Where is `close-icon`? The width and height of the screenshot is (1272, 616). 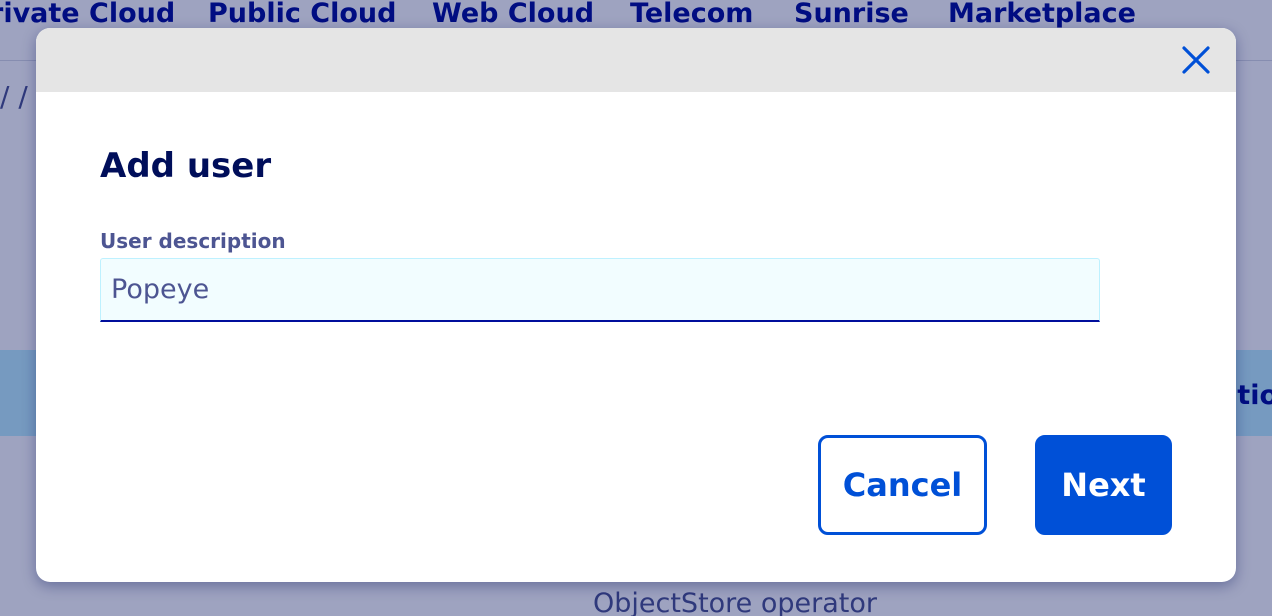
close-icon is located at coordinates (1196, 60).